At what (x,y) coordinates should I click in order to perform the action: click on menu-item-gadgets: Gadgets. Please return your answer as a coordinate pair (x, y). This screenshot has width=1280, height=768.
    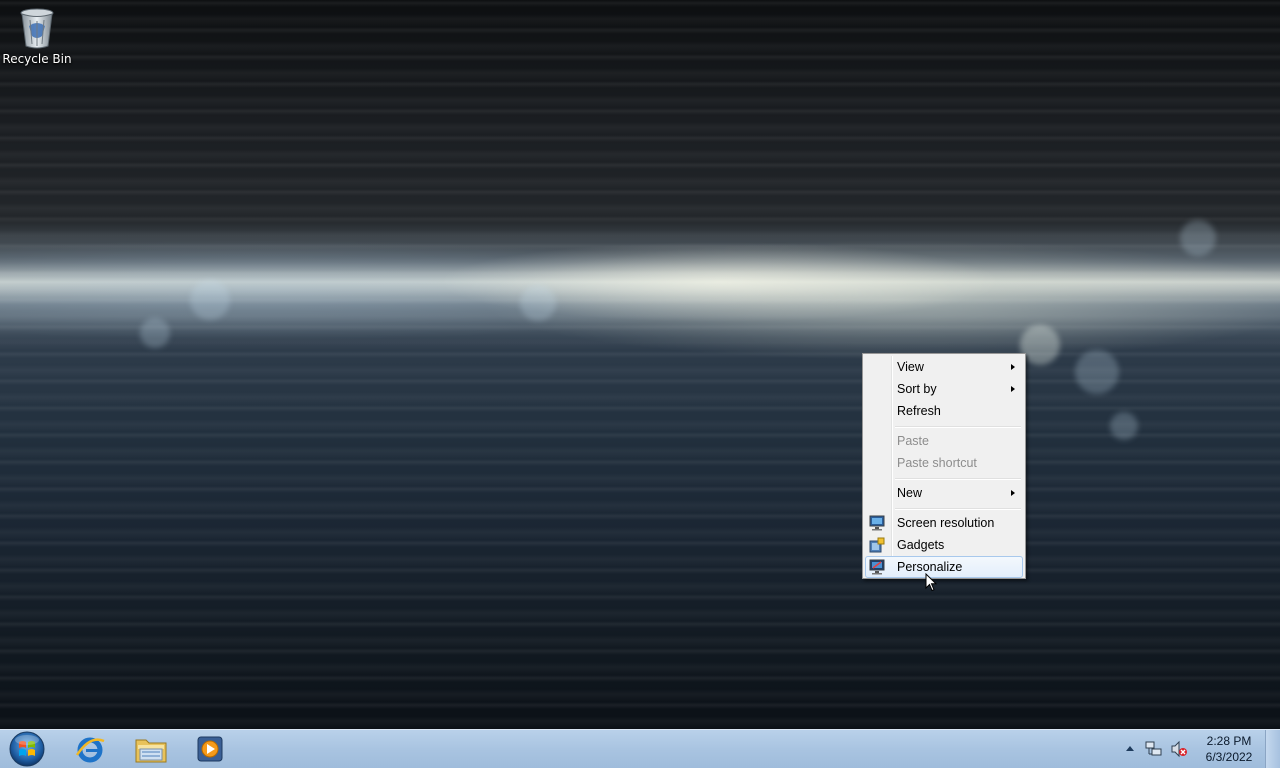
    Looking at the image, I should click on (944, 545).